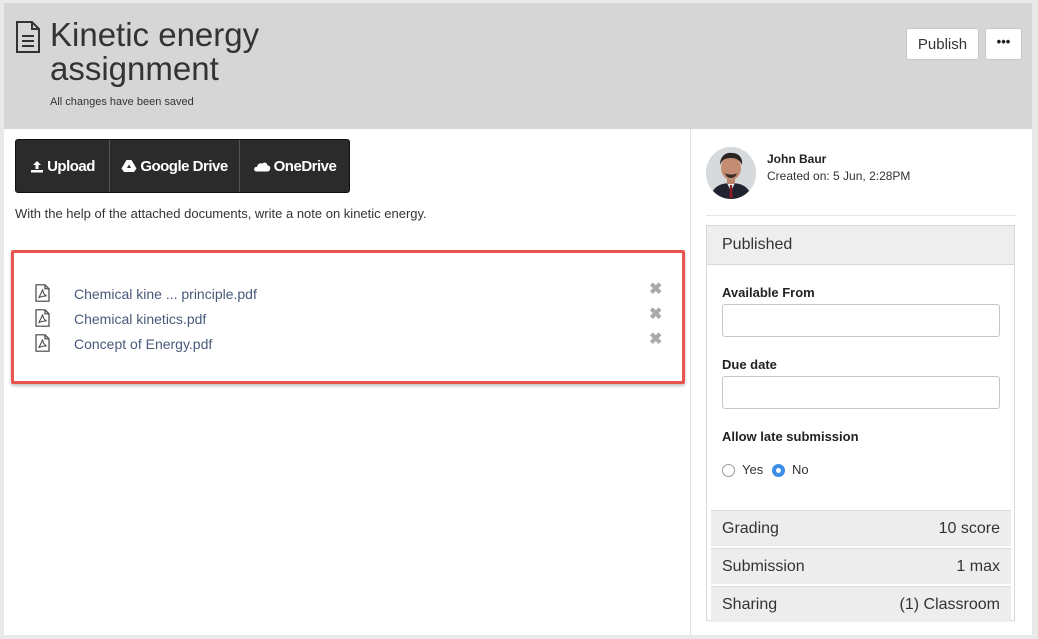 The height and width of the screenshot is (639, 1038). What do you see at coordinates (728, 470) in the screenshot?
I see `late-yes-radio` at bounding box center [728, 470].